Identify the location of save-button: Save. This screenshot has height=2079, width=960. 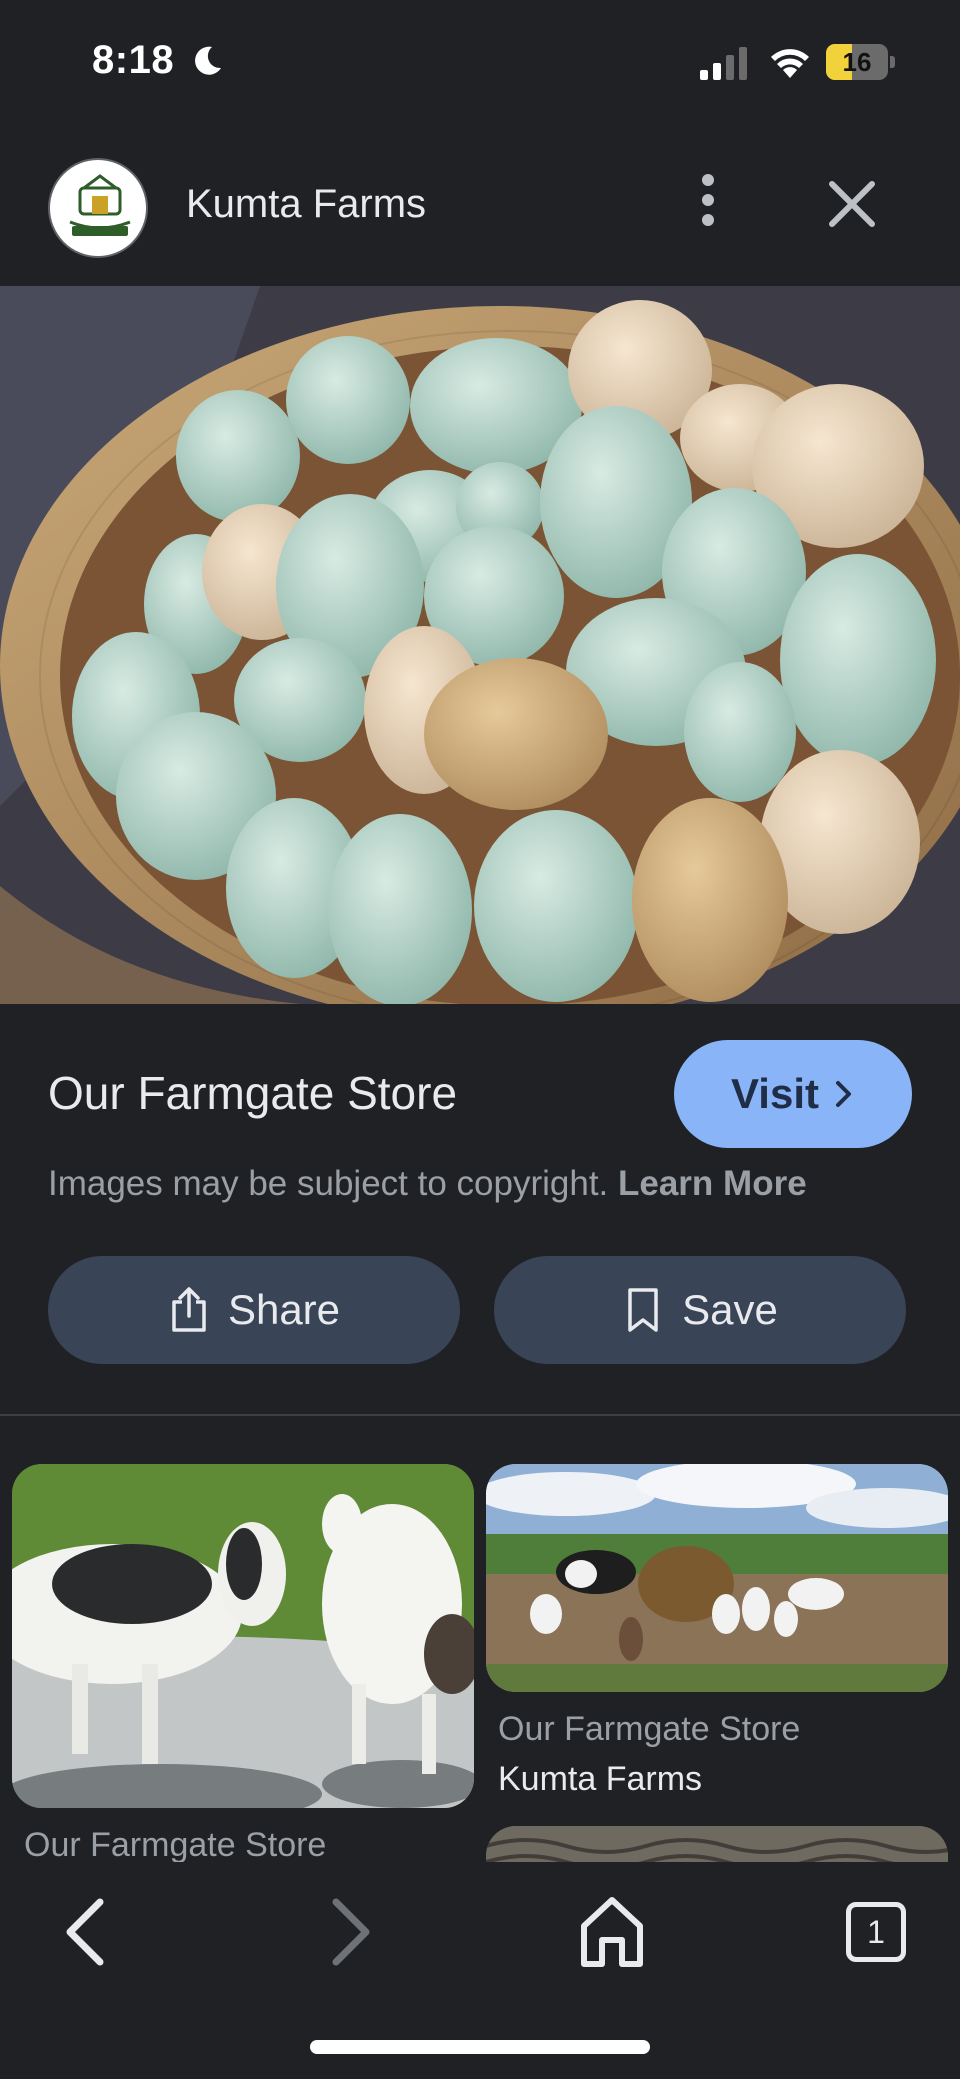
(700, 1310).